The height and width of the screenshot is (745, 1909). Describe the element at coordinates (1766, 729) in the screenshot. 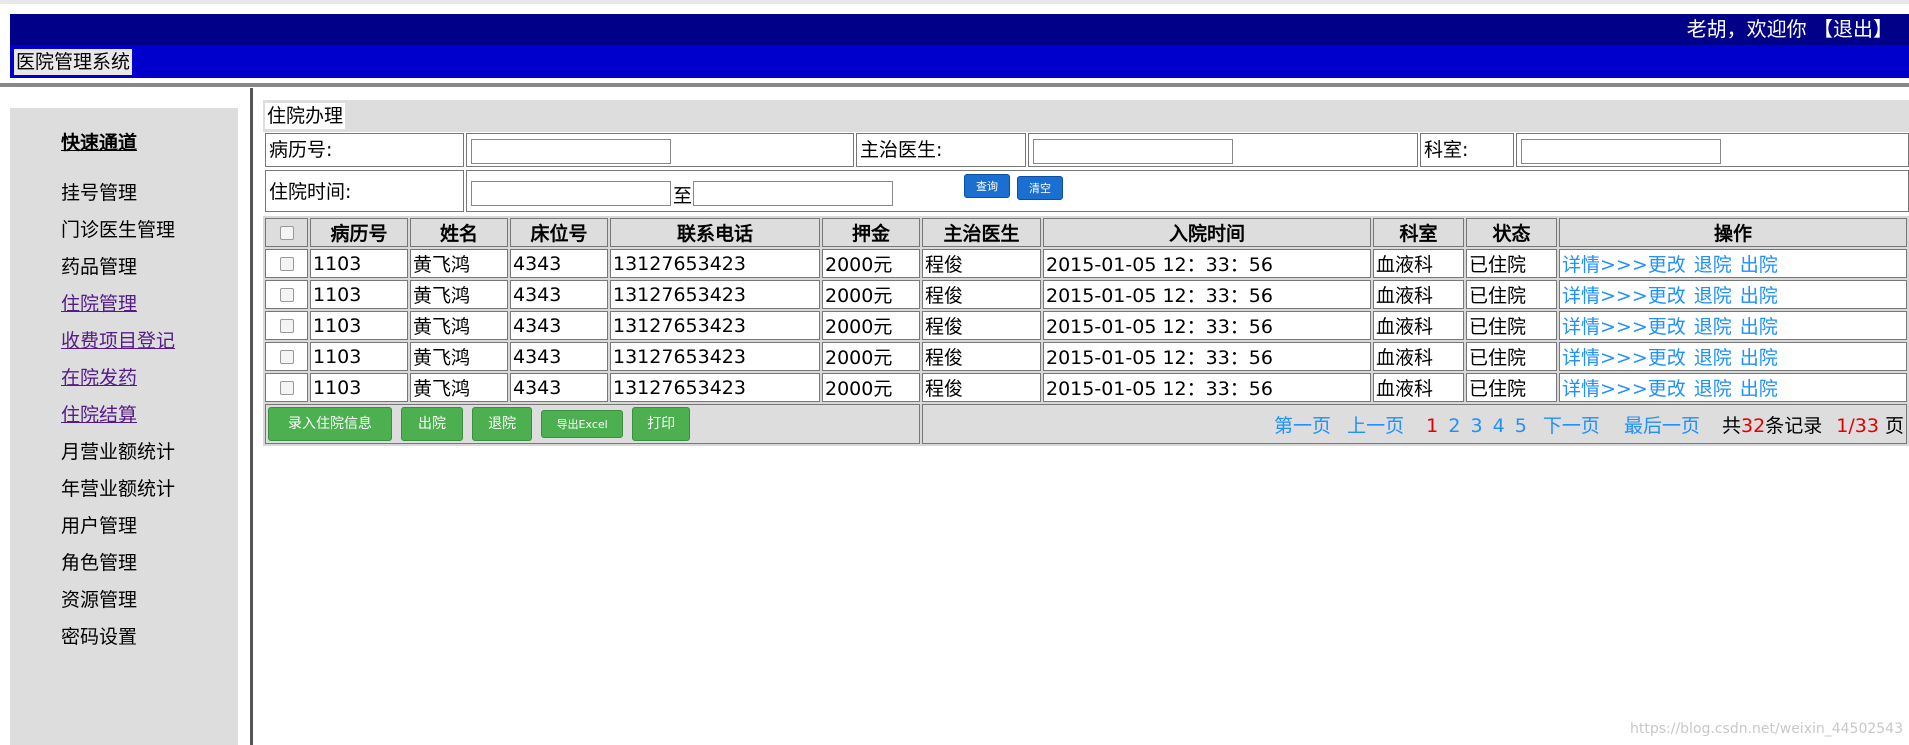

I see `watermark: https://blog.csdn.net/weixin_44502543` at that location.